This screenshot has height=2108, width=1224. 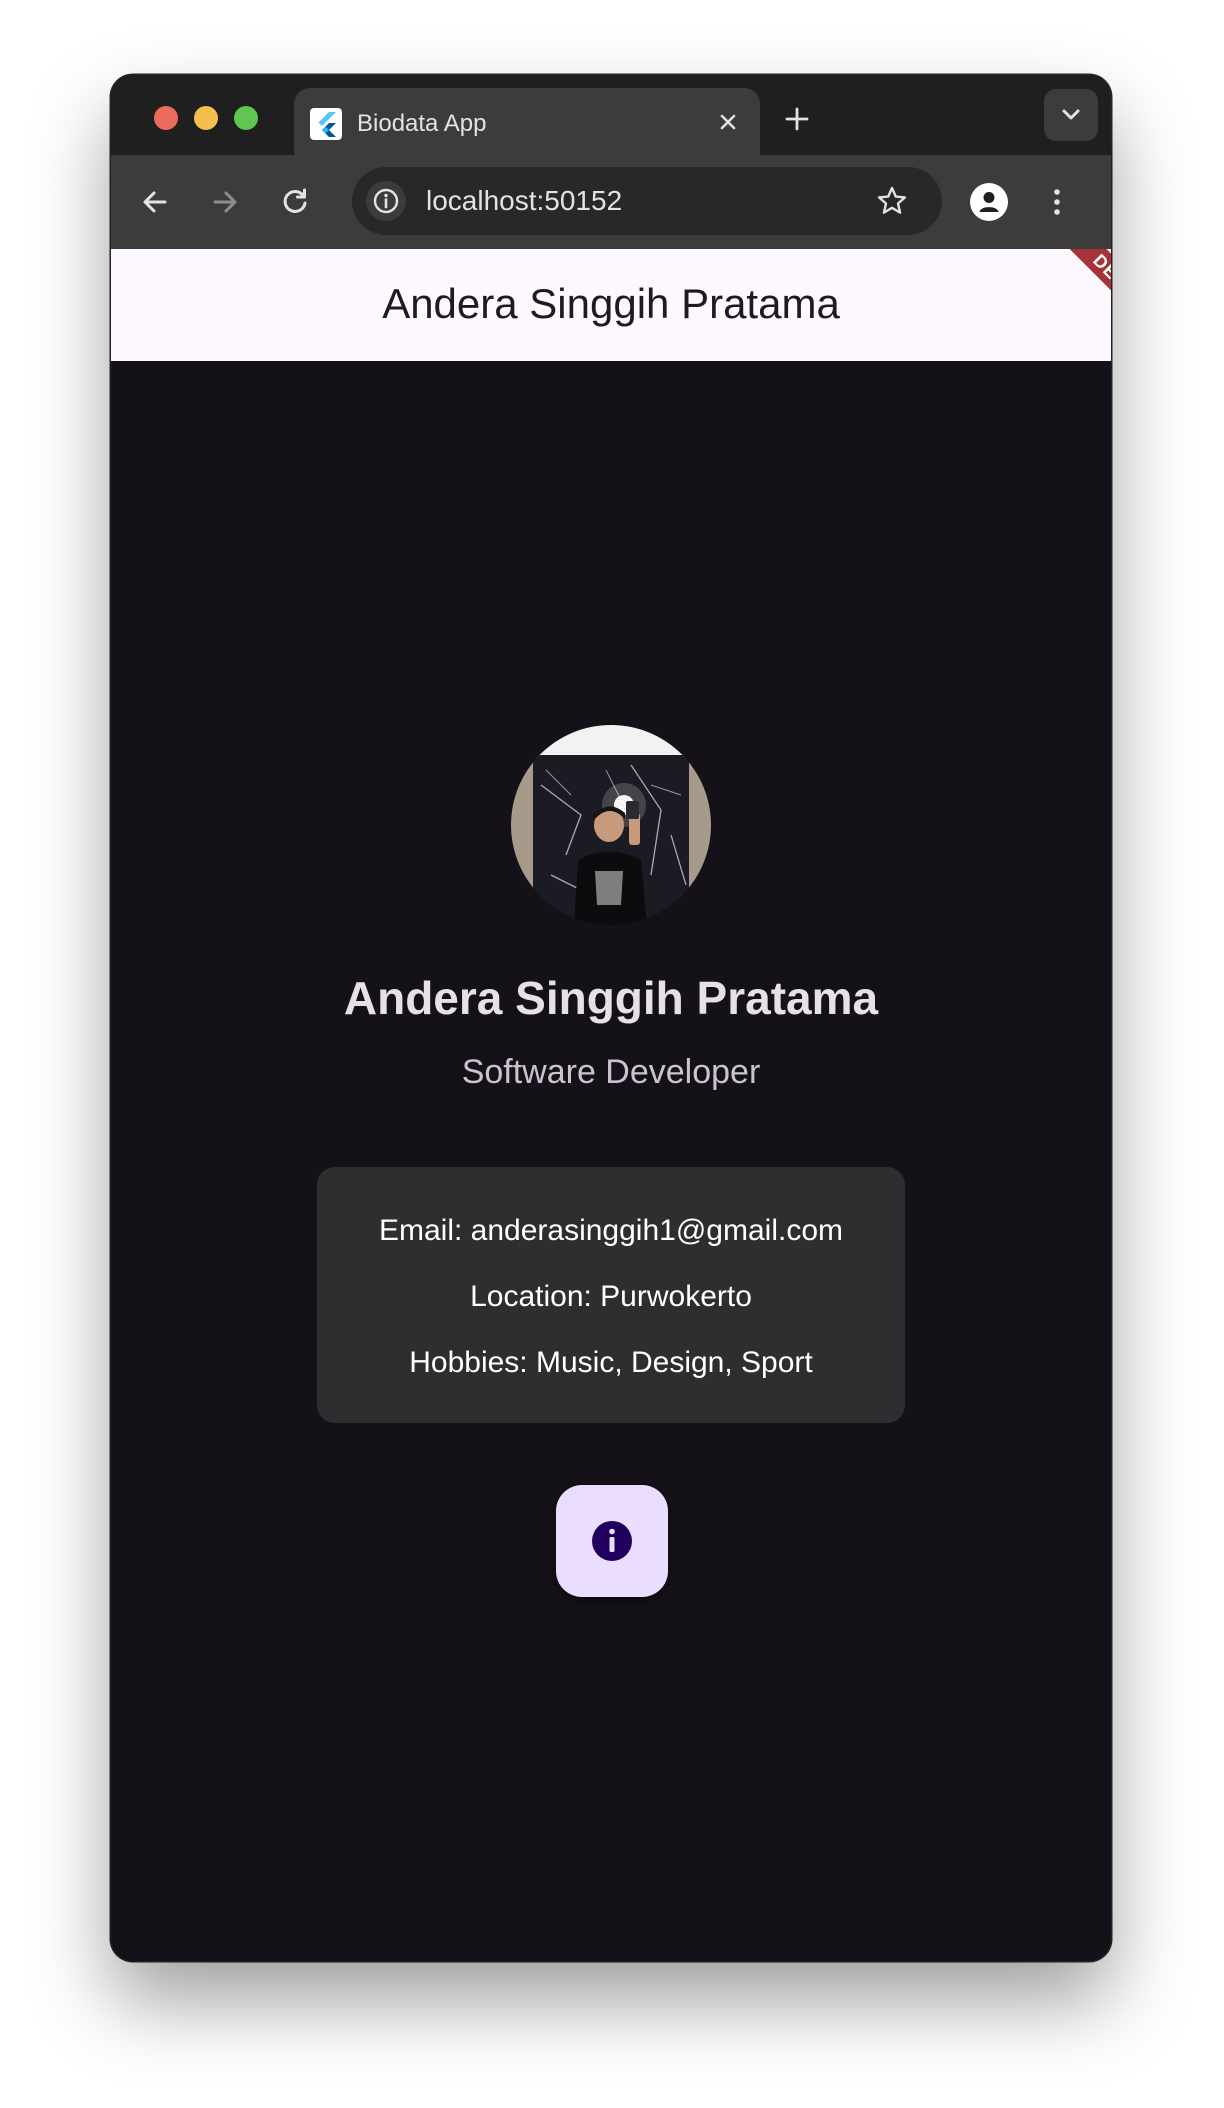 I want to click on app-bar: Andera Singgih Pratama DEBUG, so click(x=611, y=305).